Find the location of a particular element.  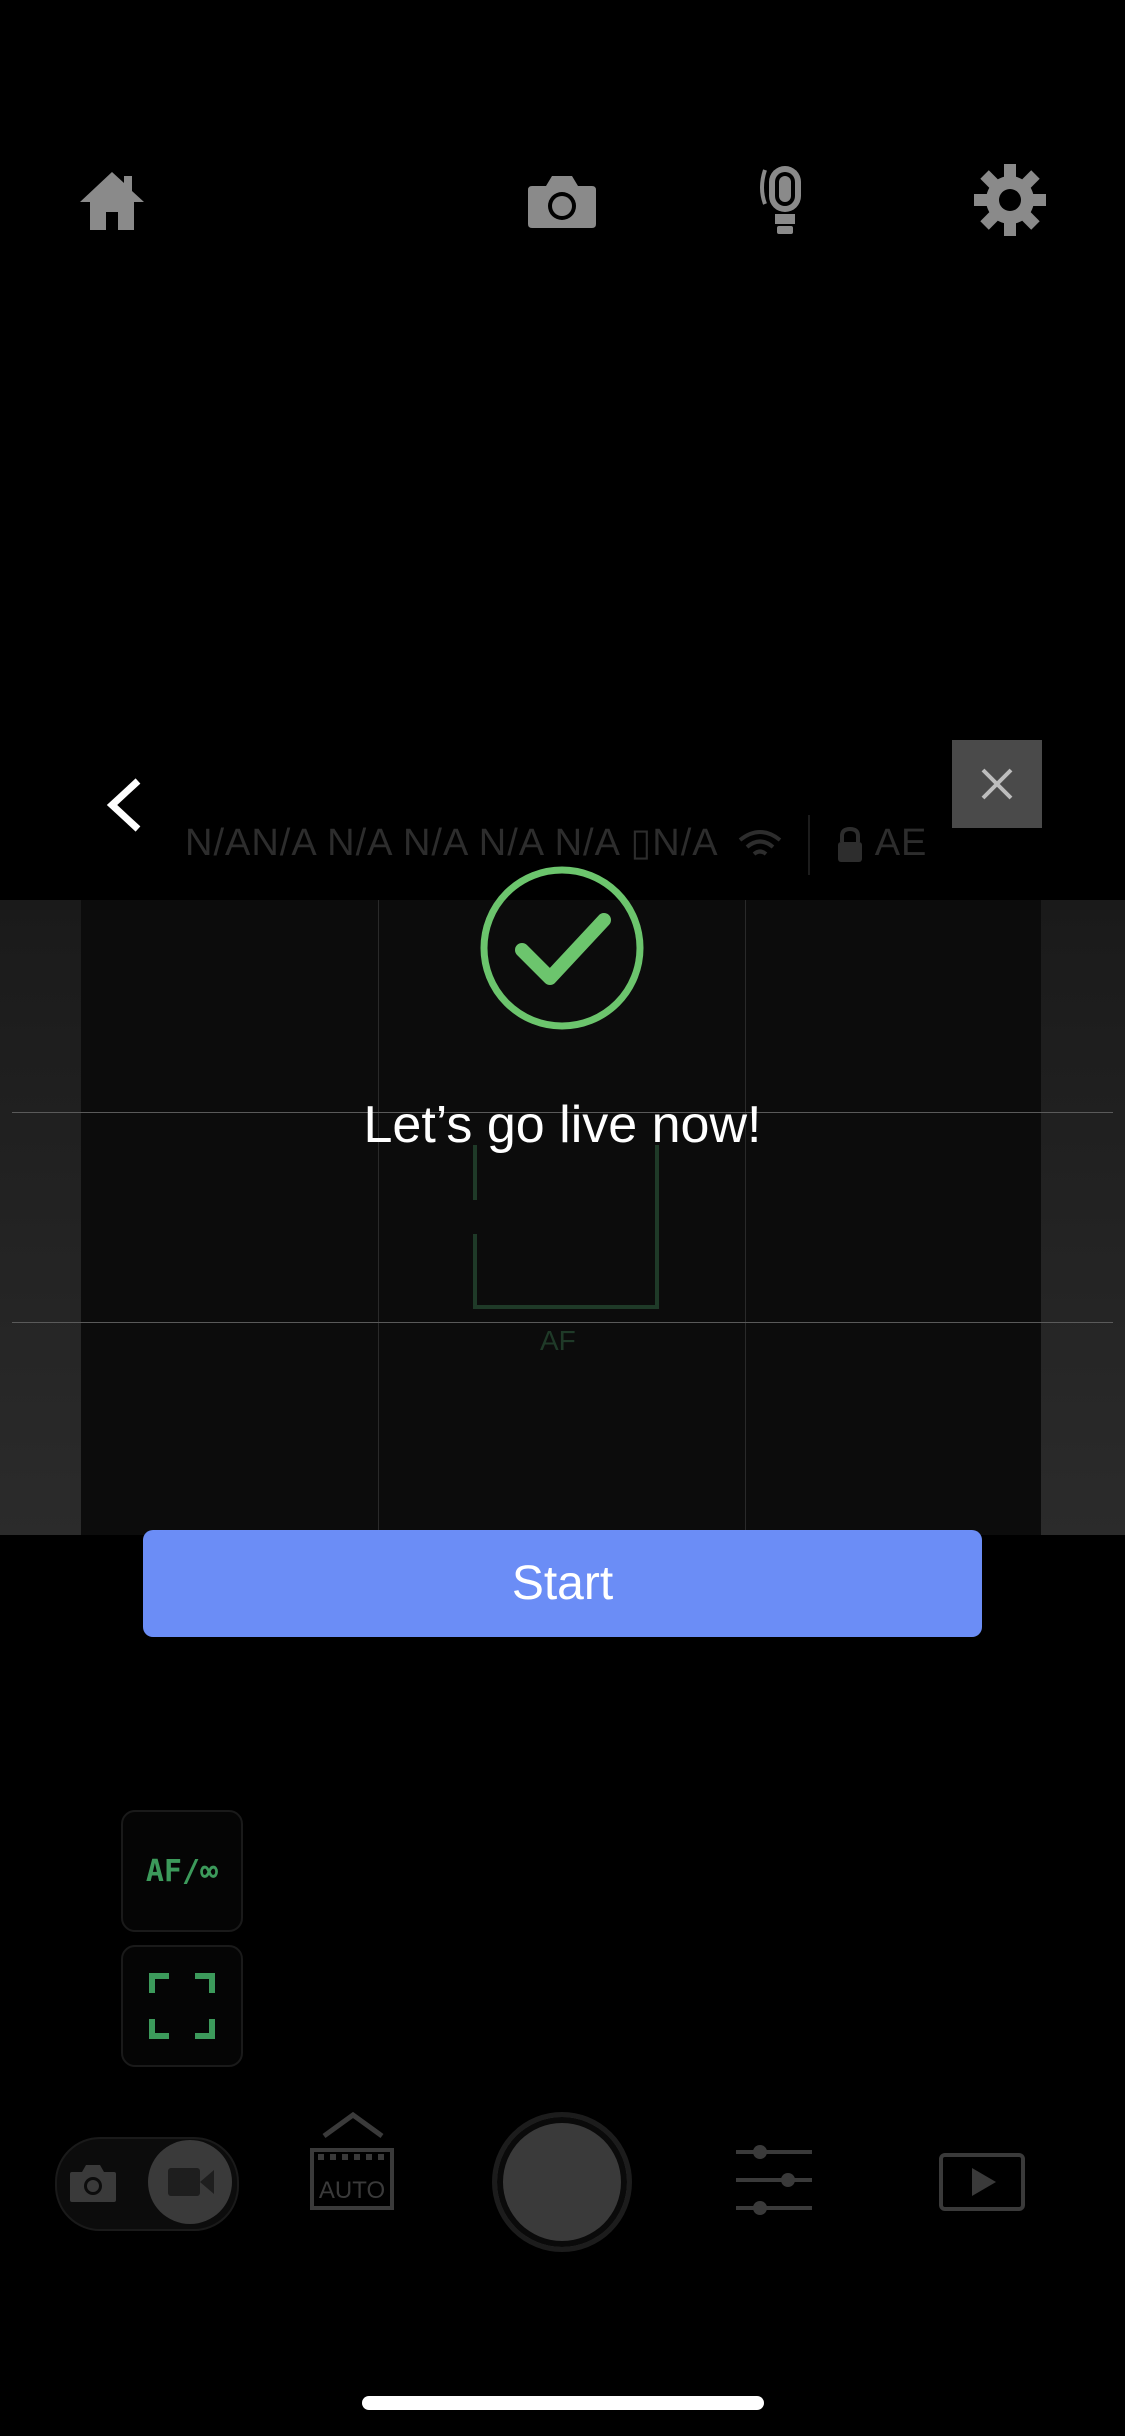

status-values: N/AN/A N/A N/A N/A N/A ▯N/A is located at coordinates (451, 843).